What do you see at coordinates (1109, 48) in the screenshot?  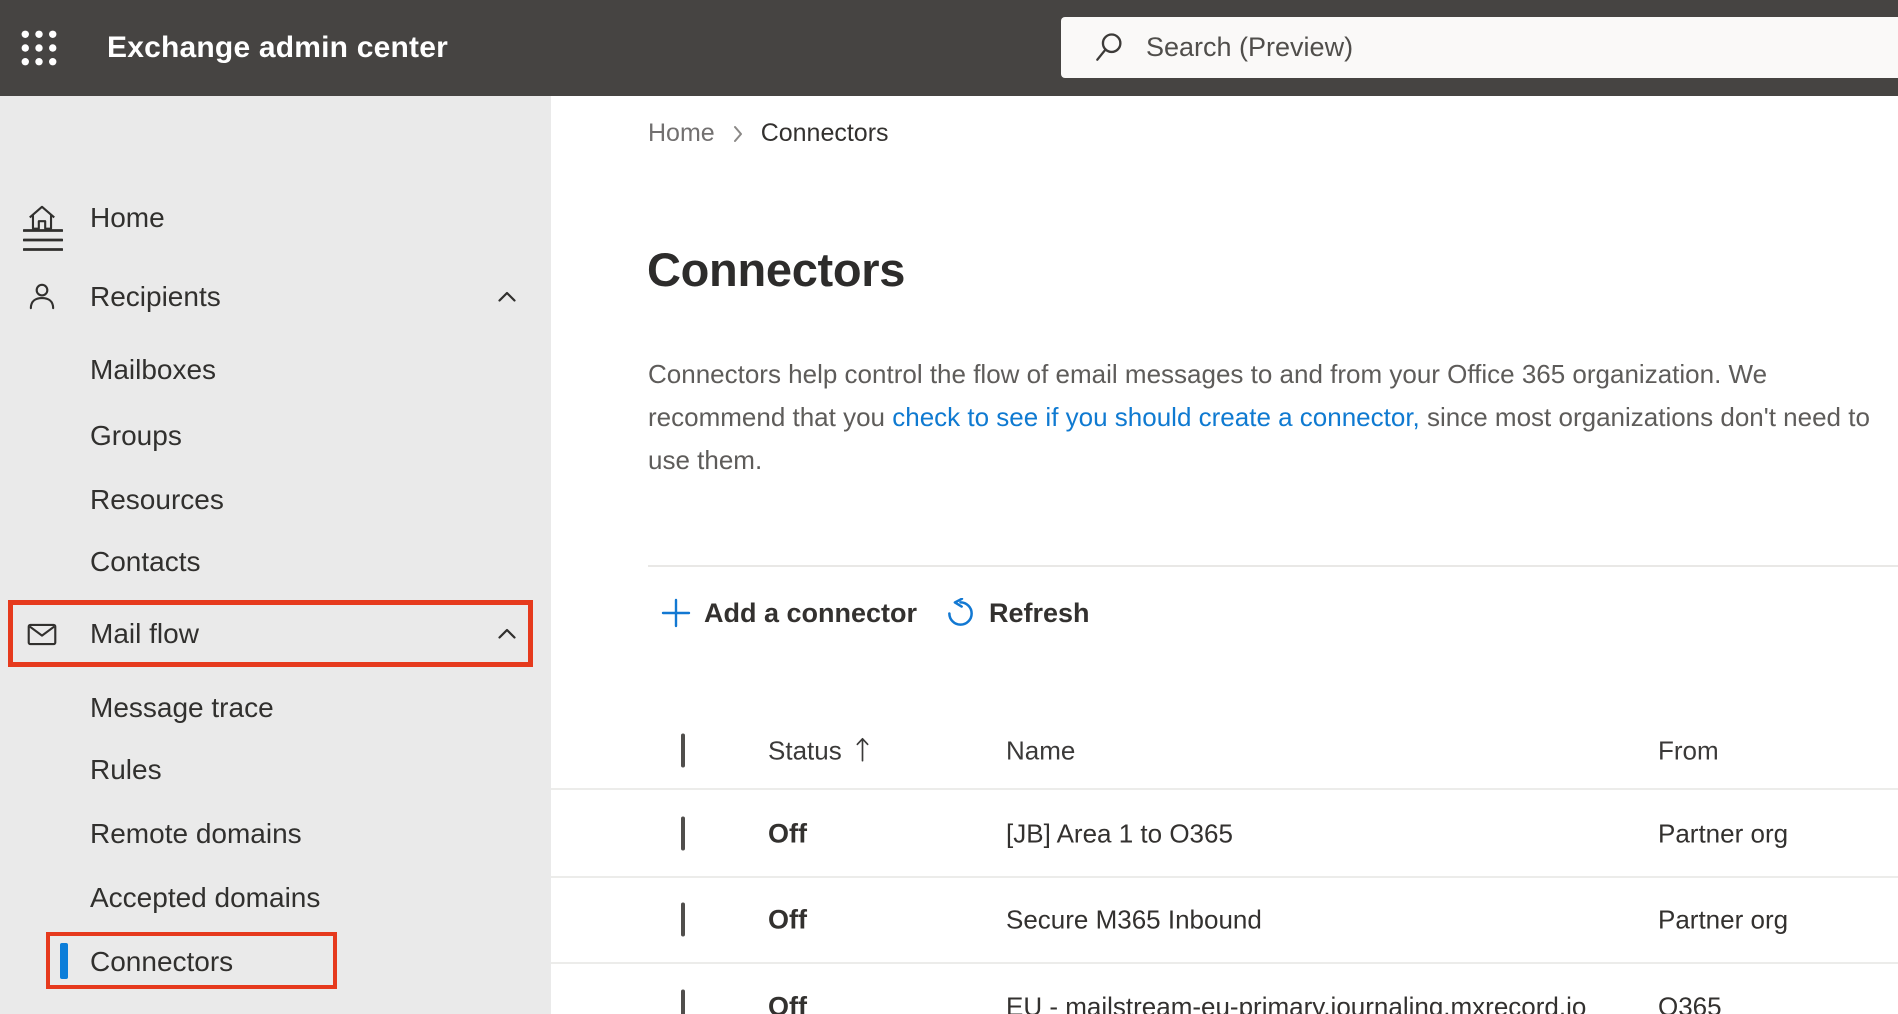 I see `search-icon` at bounding box center [1109, 48].